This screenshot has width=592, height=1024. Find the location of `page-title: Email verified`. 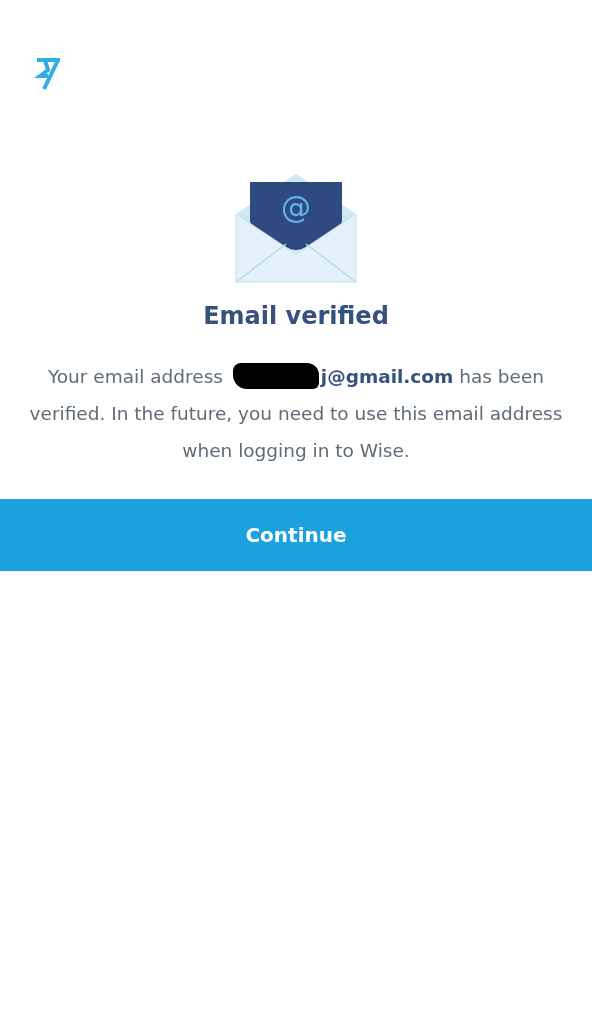

page-title: Email verified is located at coordinates (296, 316).